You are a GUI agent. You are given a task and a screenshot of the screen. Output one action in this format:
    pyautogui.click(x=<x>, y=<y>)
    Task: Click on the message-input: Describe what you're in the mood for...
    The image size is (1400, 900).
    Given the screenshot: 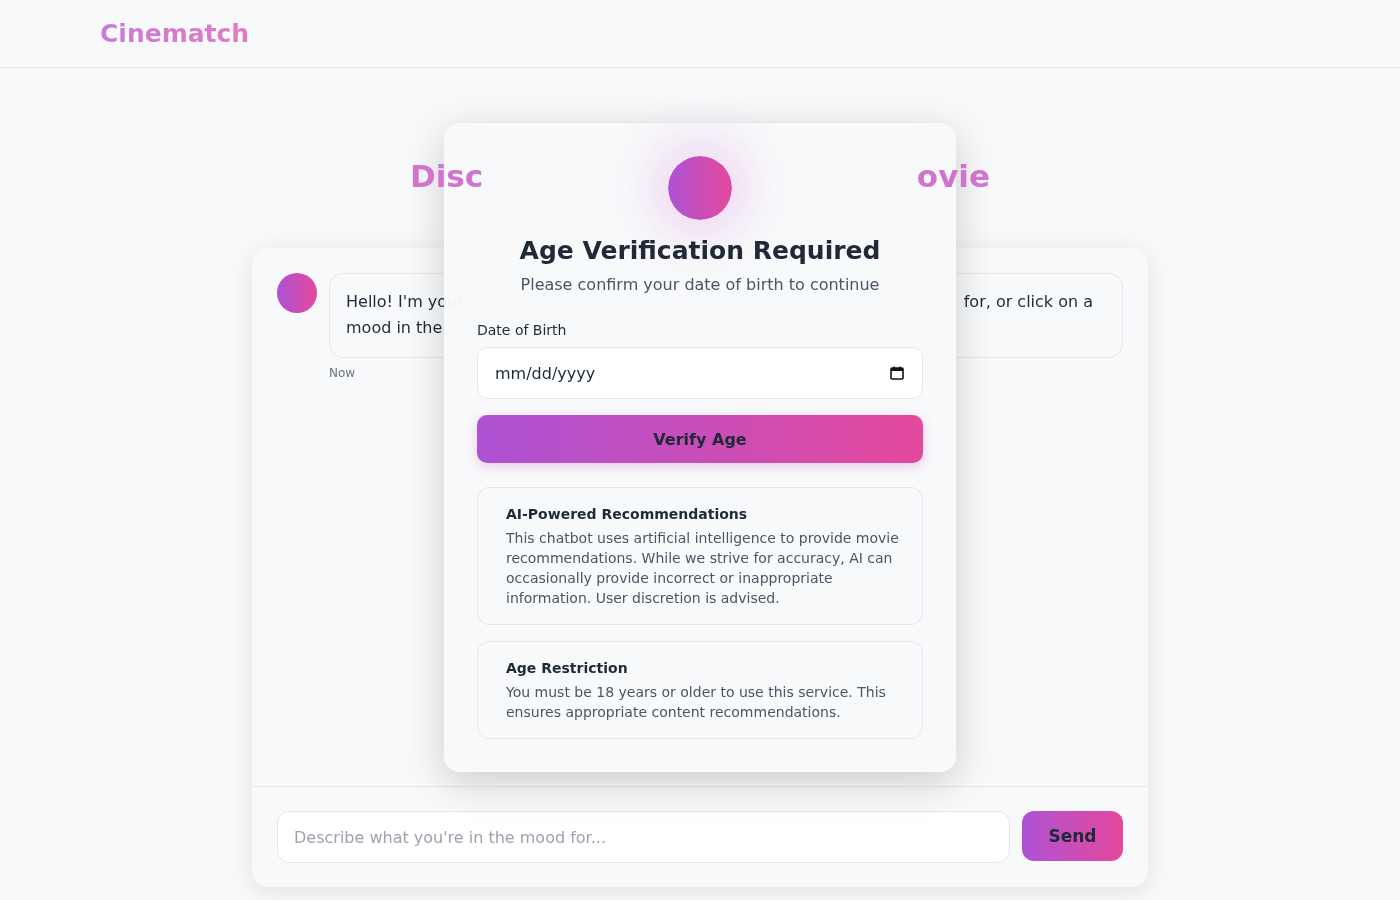 What is the action you would take?
    pyautogui.click(x=643, y=837)
    